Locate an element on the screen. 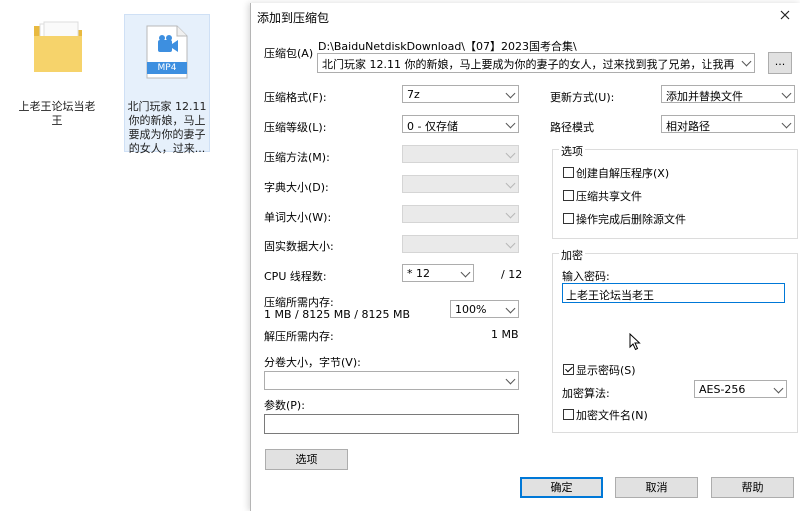  split-label: 分卷大小，字节(V): is located at coordinates (312, 362).